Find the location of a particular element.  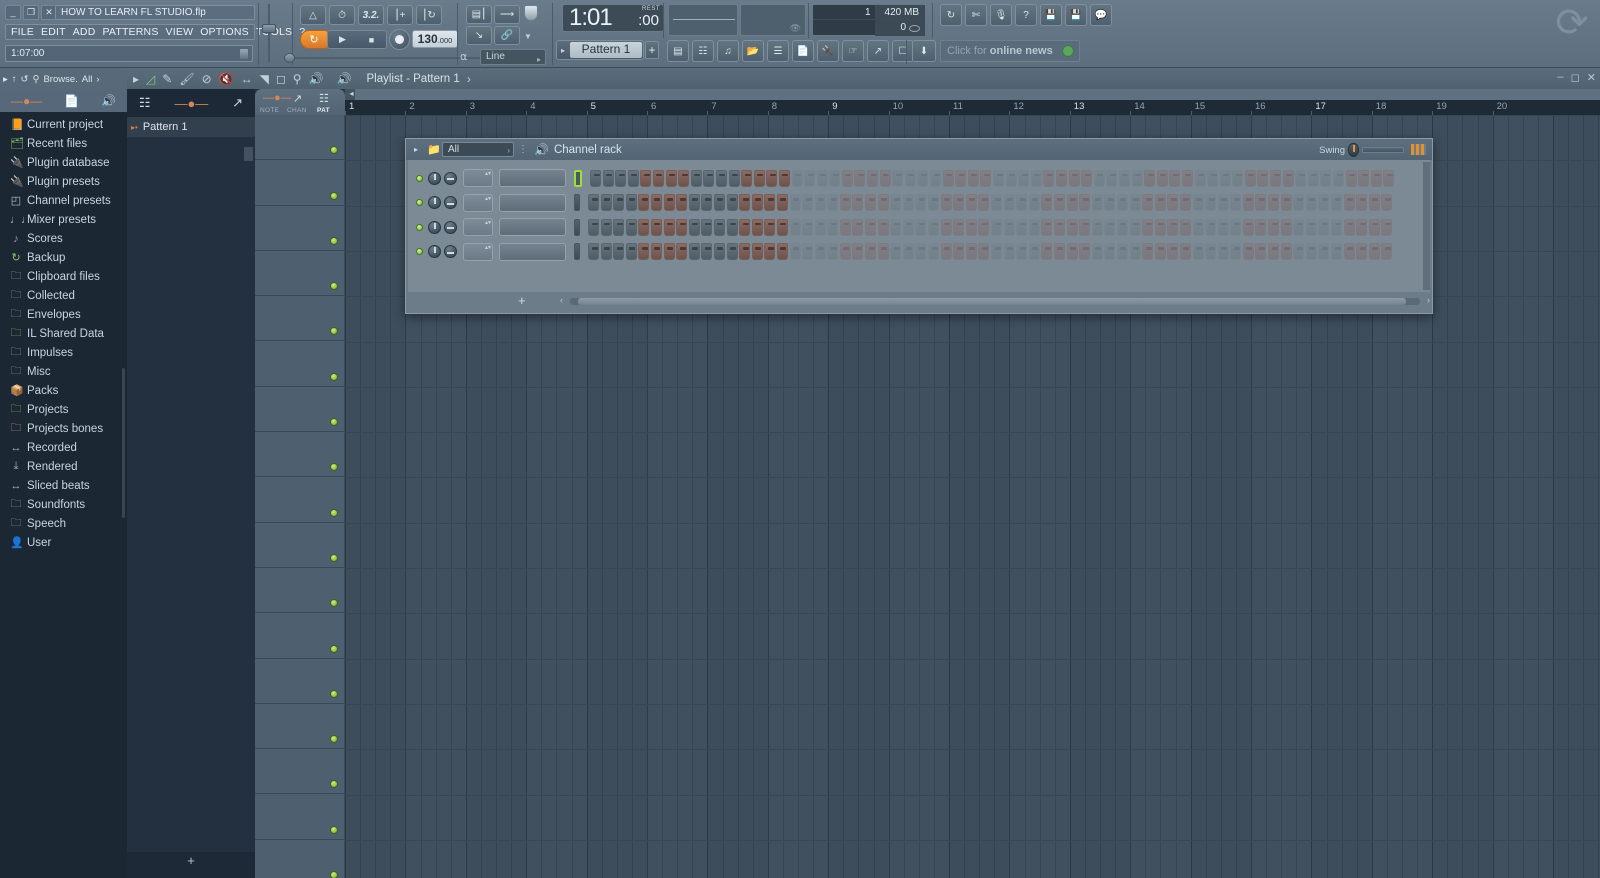

browser-item-impulses: 🗀 Impulses is located at coordinates (63, 352).